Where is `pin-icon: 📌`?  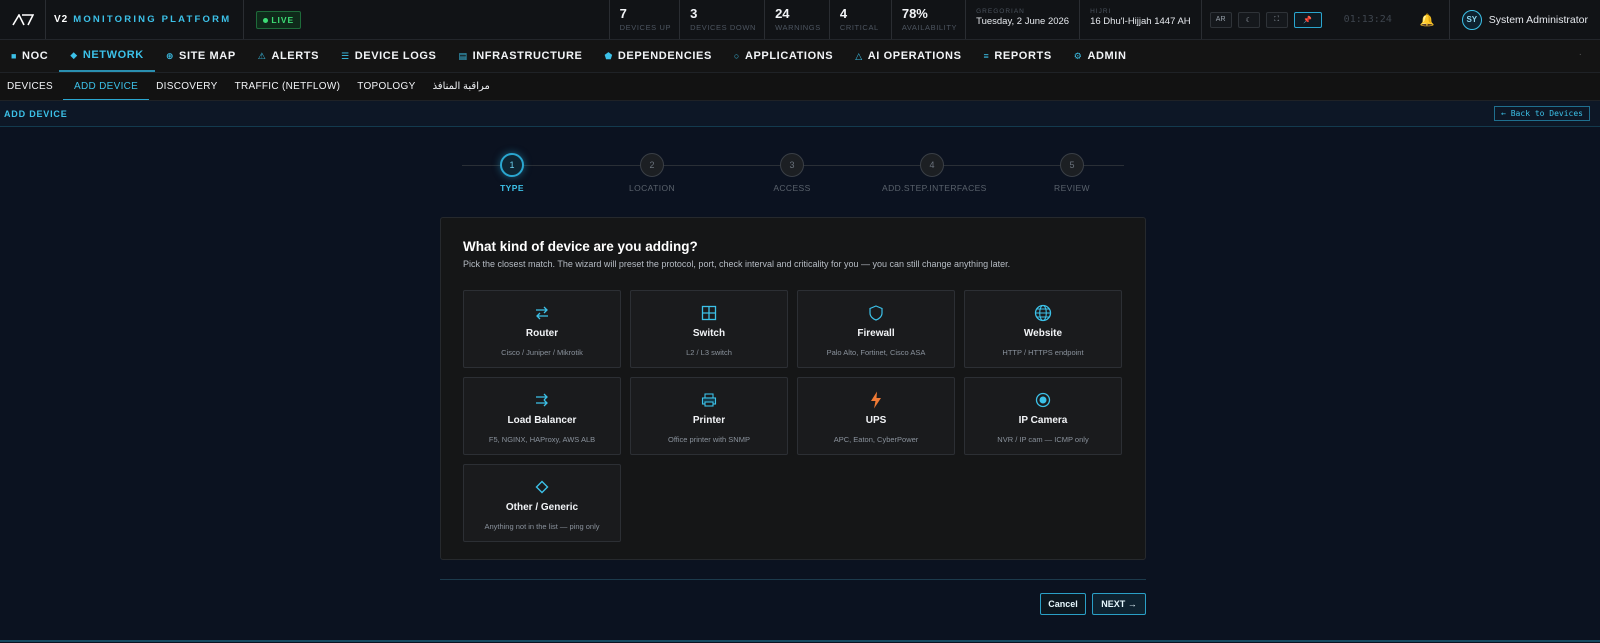 pin-icon: 📌 is located at coordinates (1307, 19).